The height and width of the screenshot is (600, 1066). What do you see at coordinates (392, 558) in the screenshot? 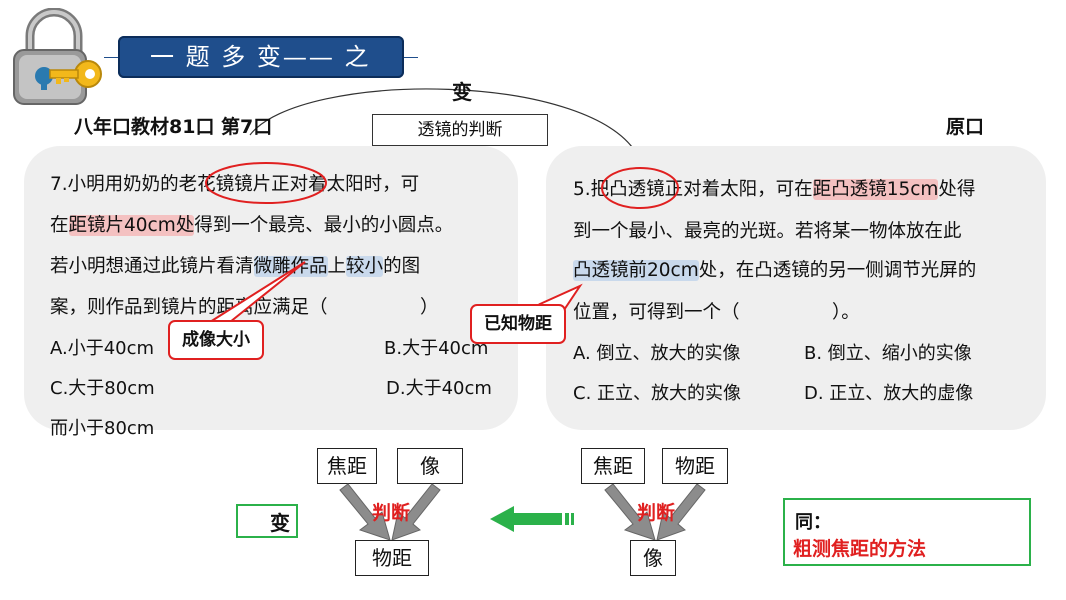
I see `left-box-object-distance: 物距` at bounding box center [392, 558].